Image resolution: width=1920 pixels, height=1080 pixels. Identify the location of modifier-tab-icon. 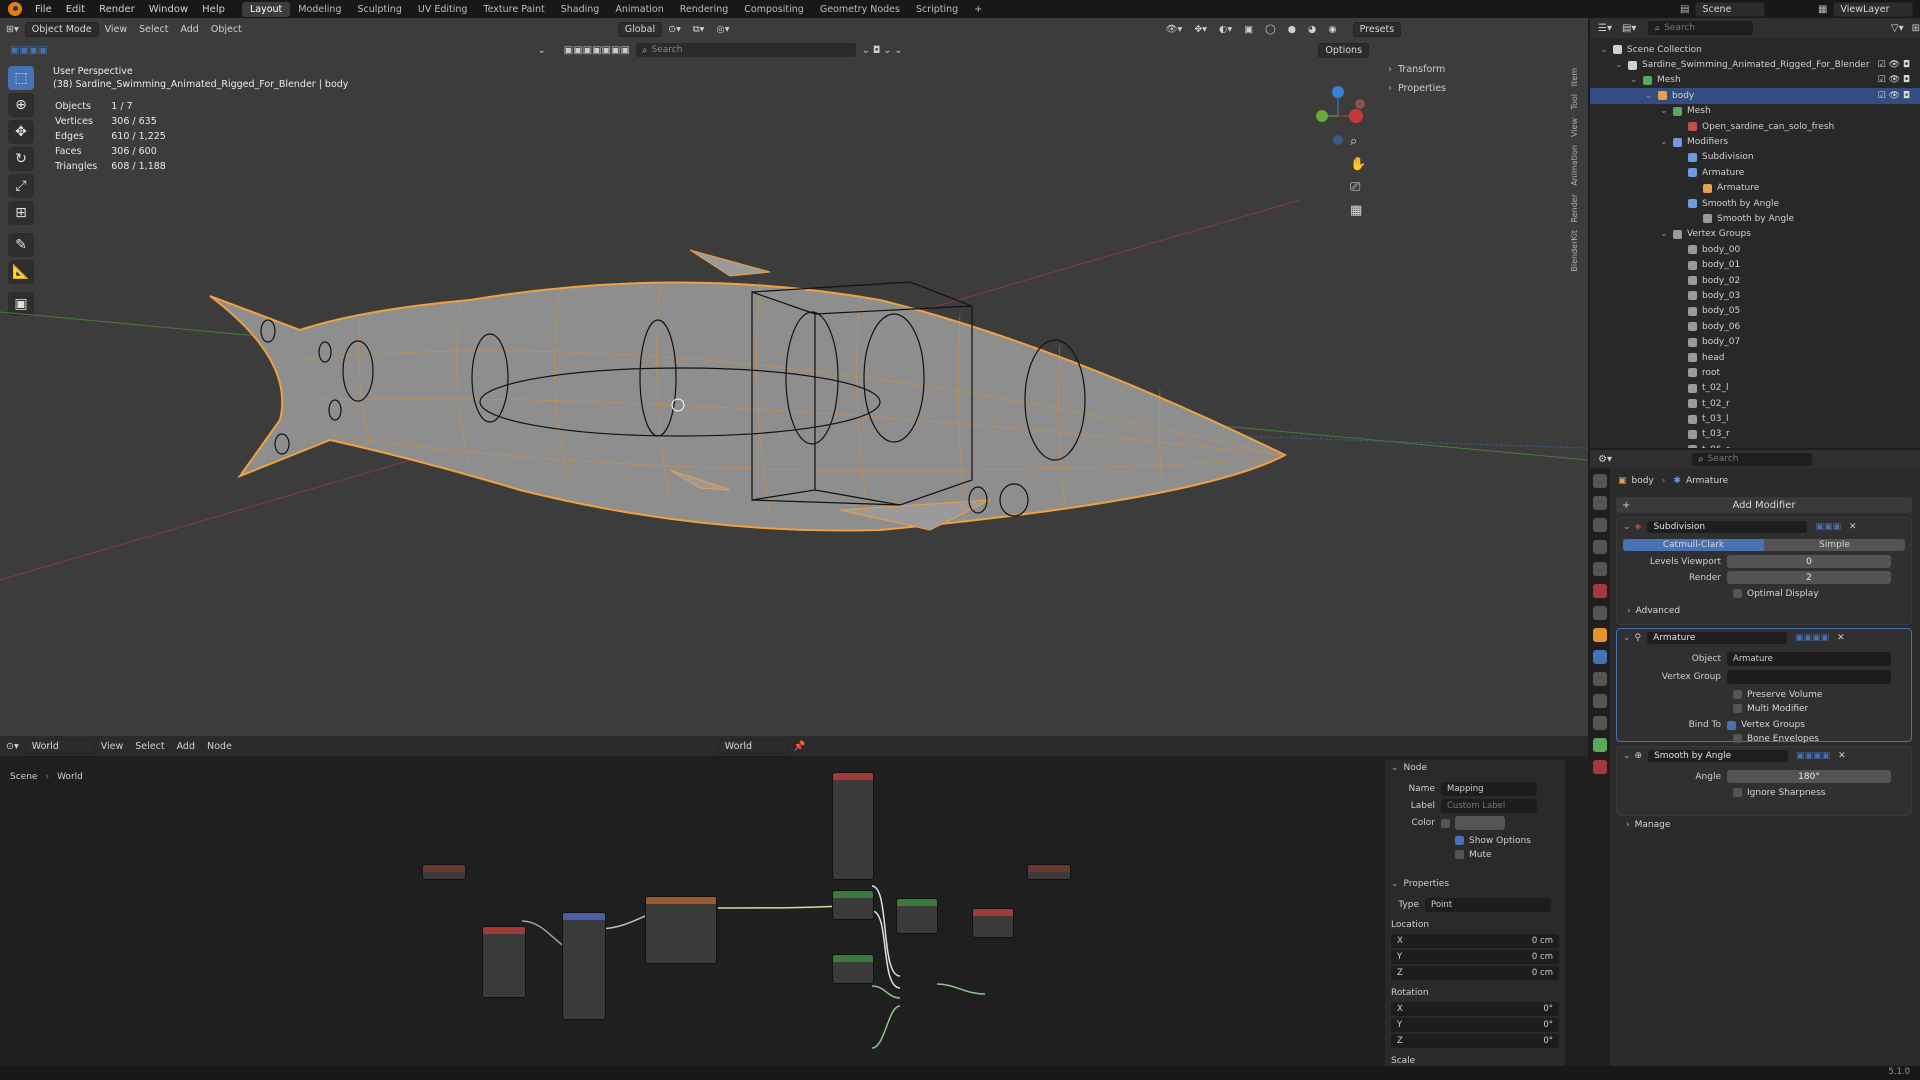
(1600, 657).